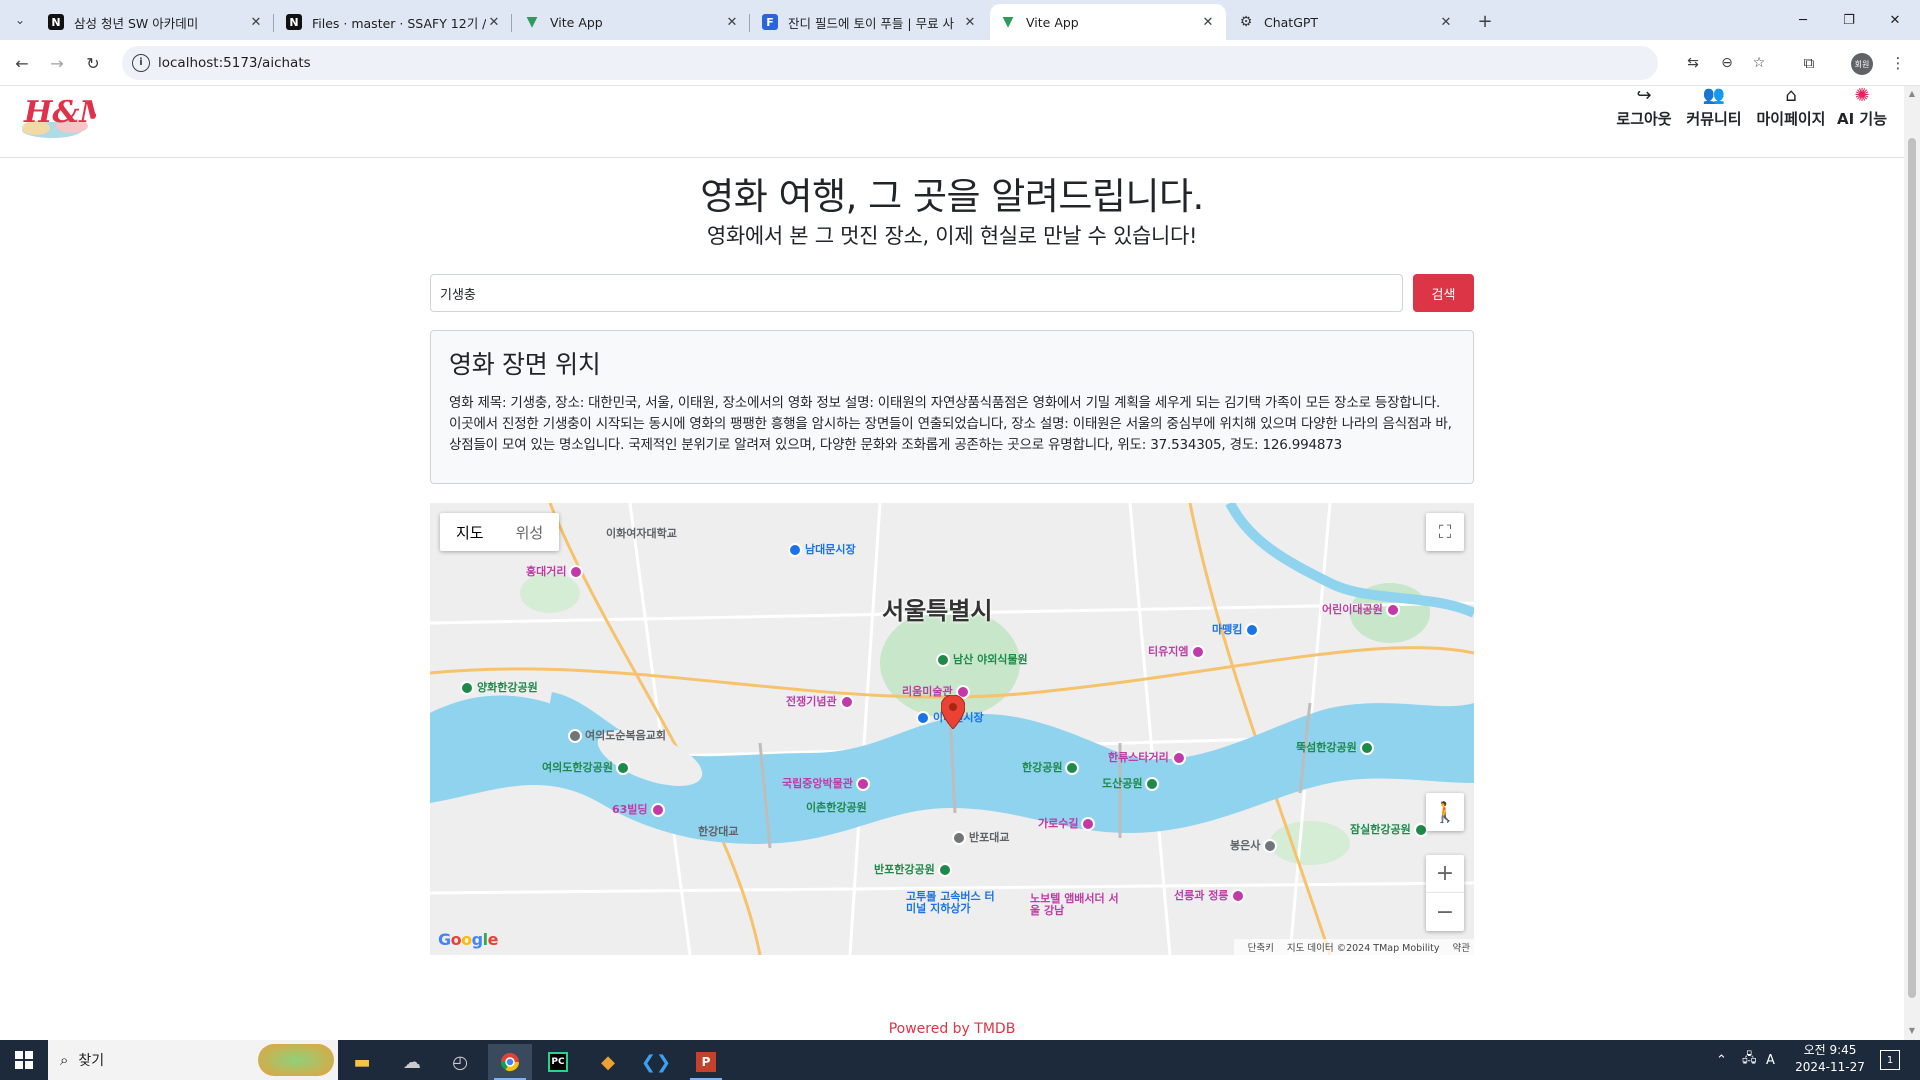 This screenshot has width=1920, height=1080. Describe the element at coordinates (1809, 63) in the screenshot. I see `extensions-icon: ⧉` at that location.